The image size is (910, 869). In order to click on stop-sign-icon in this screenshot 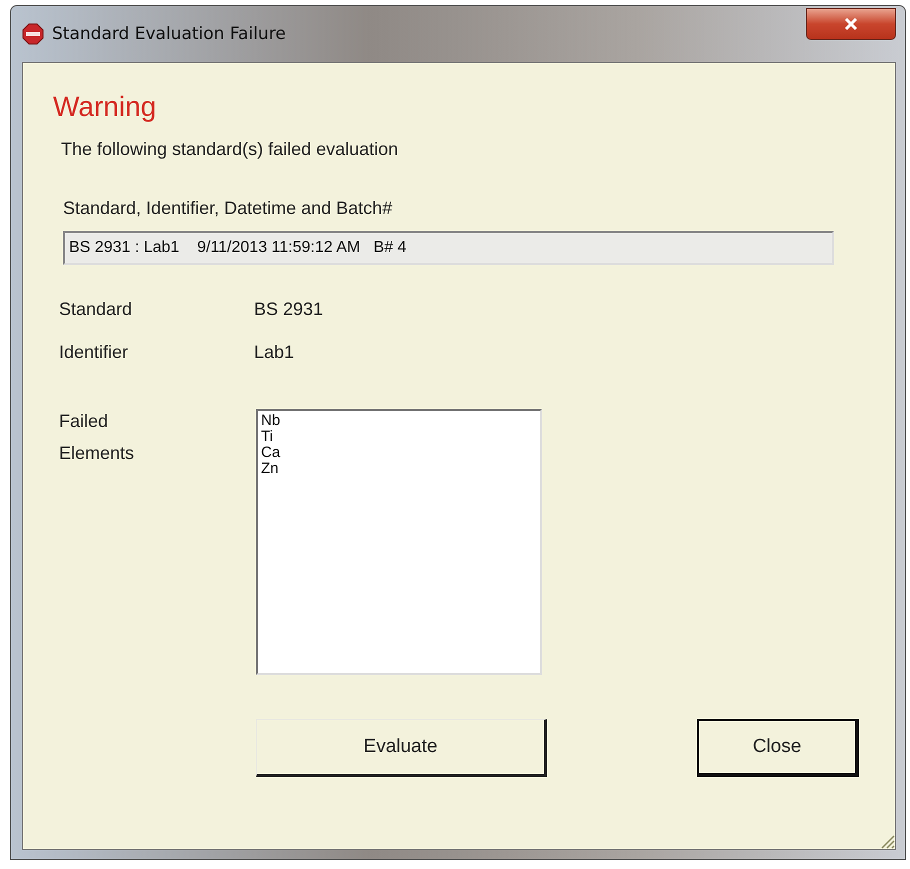, I will do `click(33, 34)`.